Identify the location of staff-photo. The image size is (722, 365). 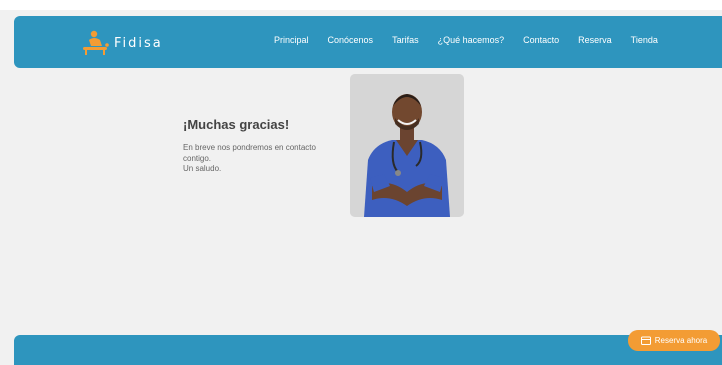
(407, 145).